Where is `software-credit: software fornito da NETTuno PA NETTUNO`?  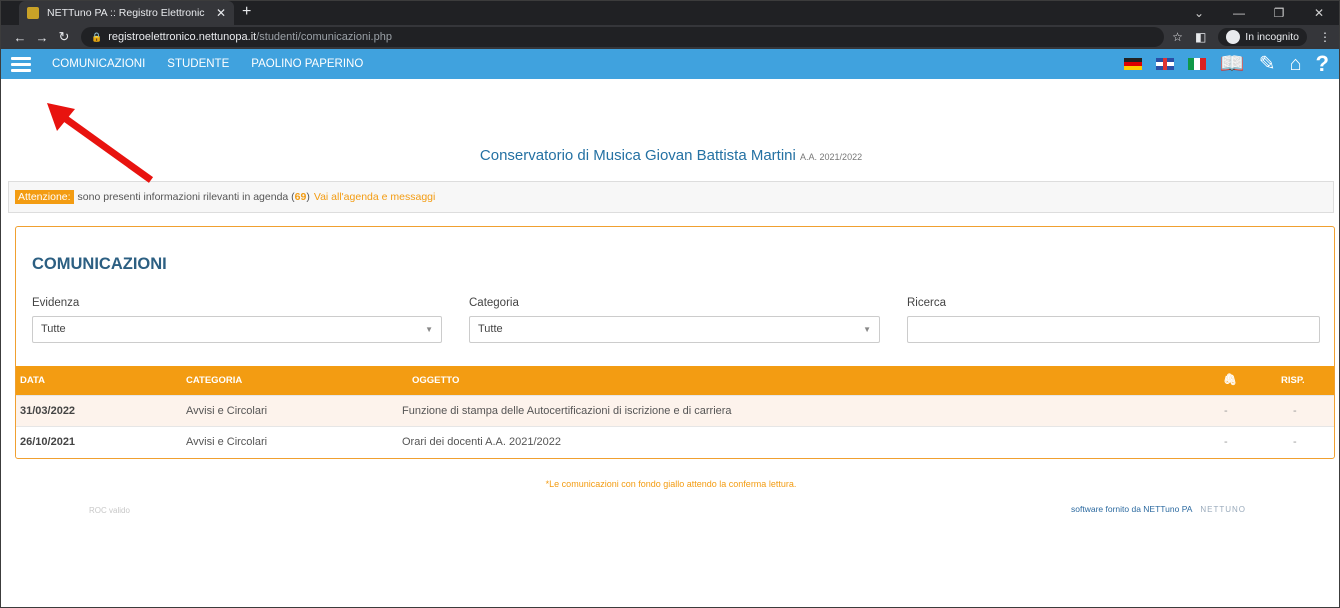
software-credit: software fornito da NETTuno PA NETTUNO is located at coordinates (1158, 509).